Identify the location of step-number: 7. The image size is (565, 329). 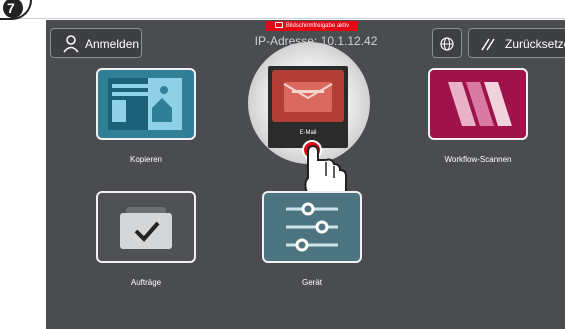
(11, 8).